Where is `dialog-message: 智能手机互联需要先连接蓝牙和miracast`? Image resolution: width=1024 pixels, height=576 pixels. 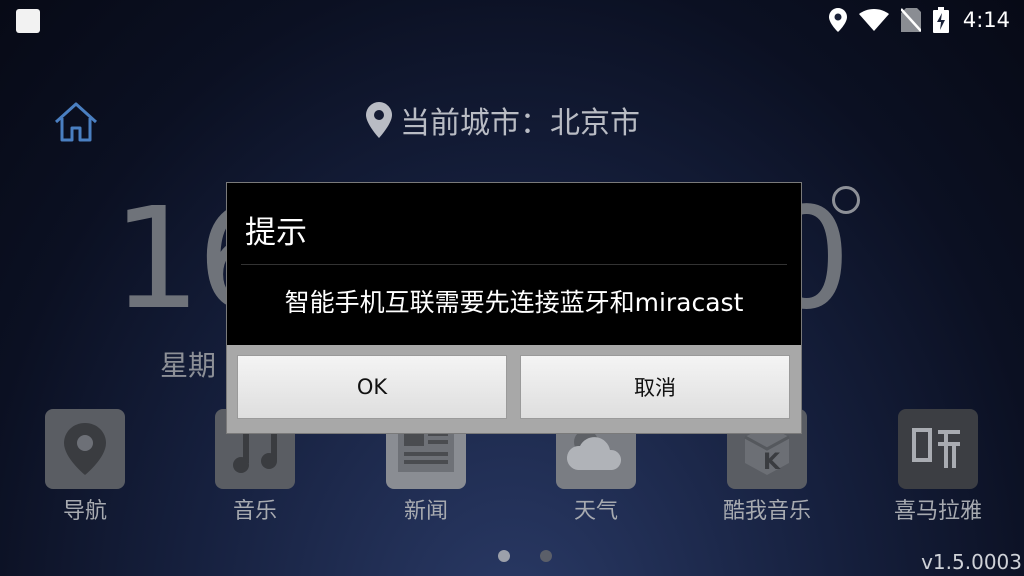 dialog-message: 智能手机互联需要先连接蓝牙和miracast is located at coordinates (514, 302).